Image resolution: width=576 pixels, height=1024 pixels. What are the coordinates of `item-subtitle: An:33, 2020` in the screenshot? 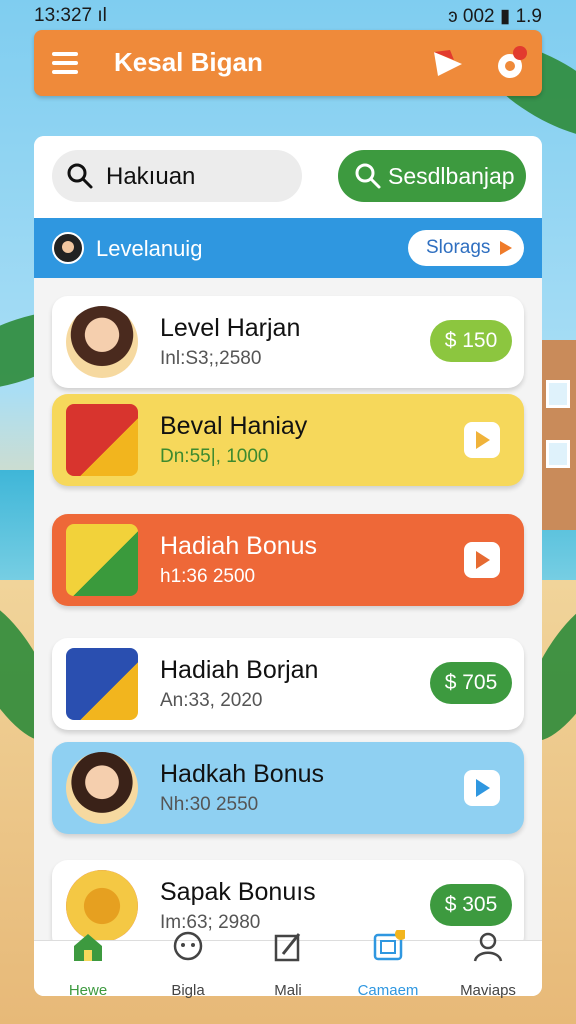 It's located at (211, 700).